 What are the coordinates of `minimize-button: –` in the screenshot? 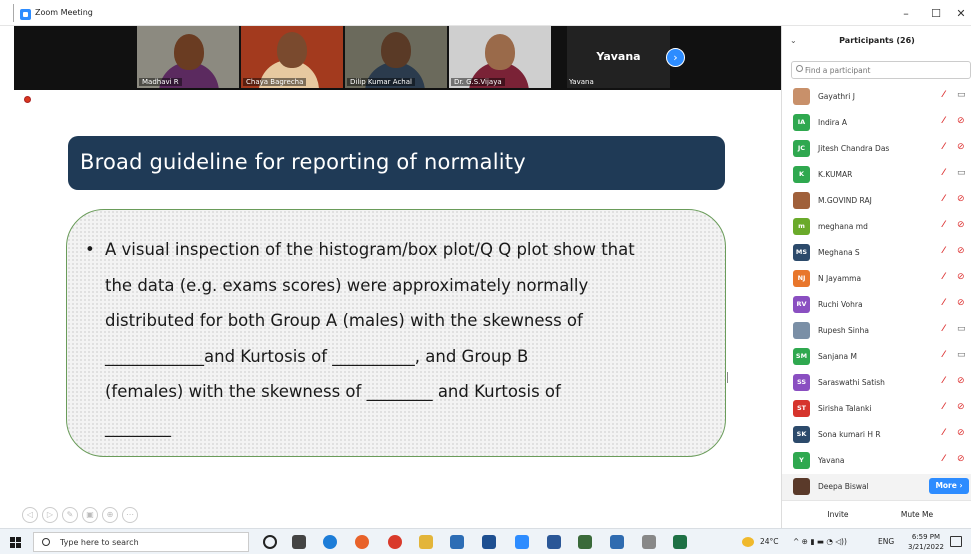 It's located at (906, 14).